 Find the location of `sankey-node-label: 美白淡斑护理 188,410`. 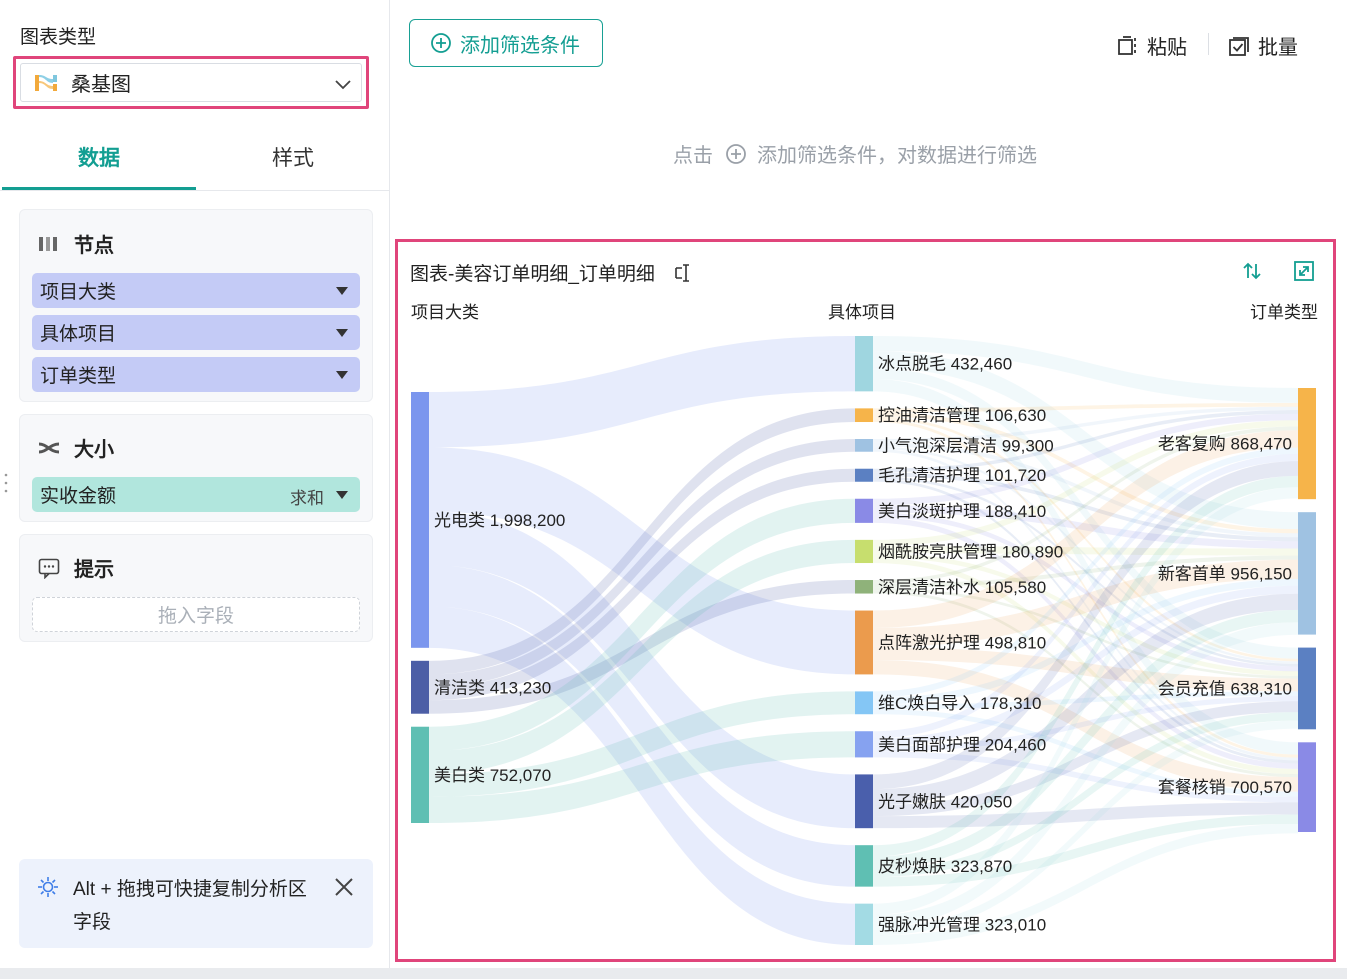

sankey-node-label: 美白淡斑护理 188,410 is located at coordinates (962, 511).